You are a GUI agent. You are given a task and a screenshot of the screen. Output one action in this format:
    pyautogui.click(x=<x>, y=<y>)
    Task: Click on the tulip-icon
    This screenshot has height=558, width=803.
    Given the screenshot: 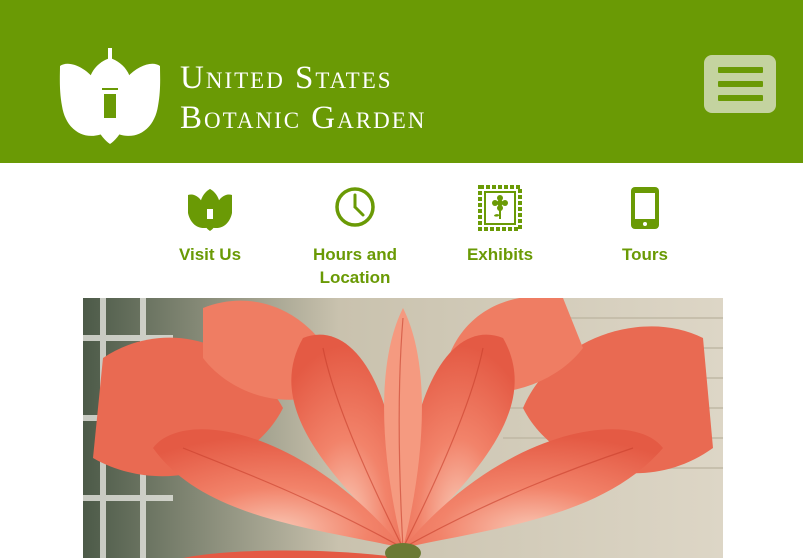 What is the action you would take?
    pyautogui.click(x=210, y=209)
    